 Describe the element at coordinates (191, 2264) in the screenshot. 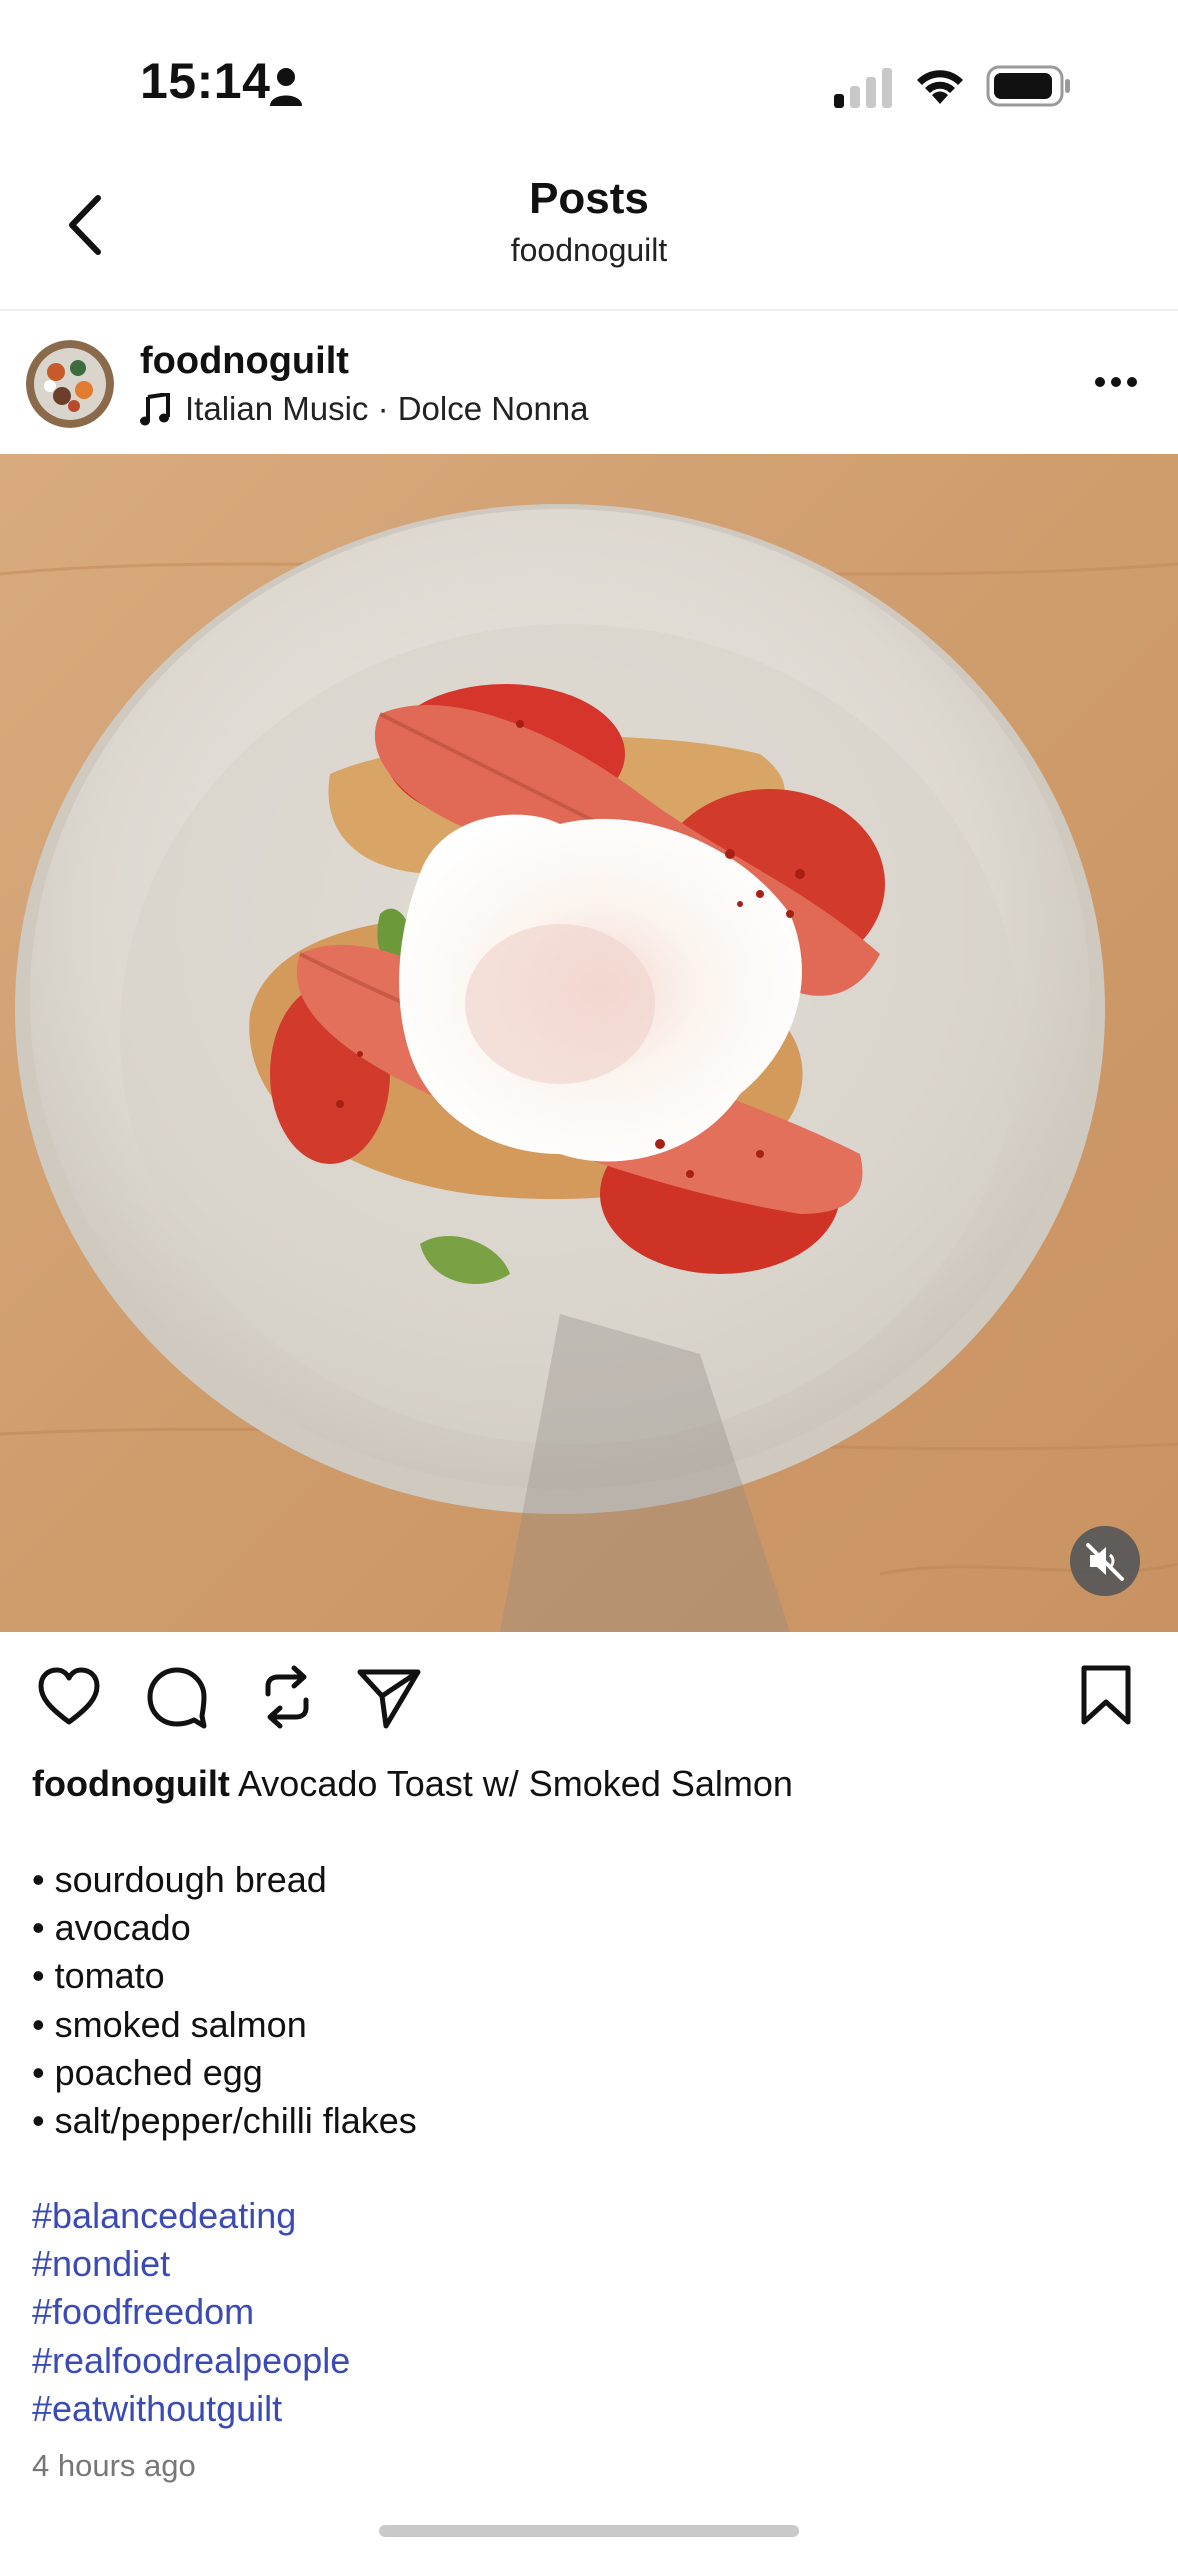

I see `hashtag-link: #nondiet` at that location.